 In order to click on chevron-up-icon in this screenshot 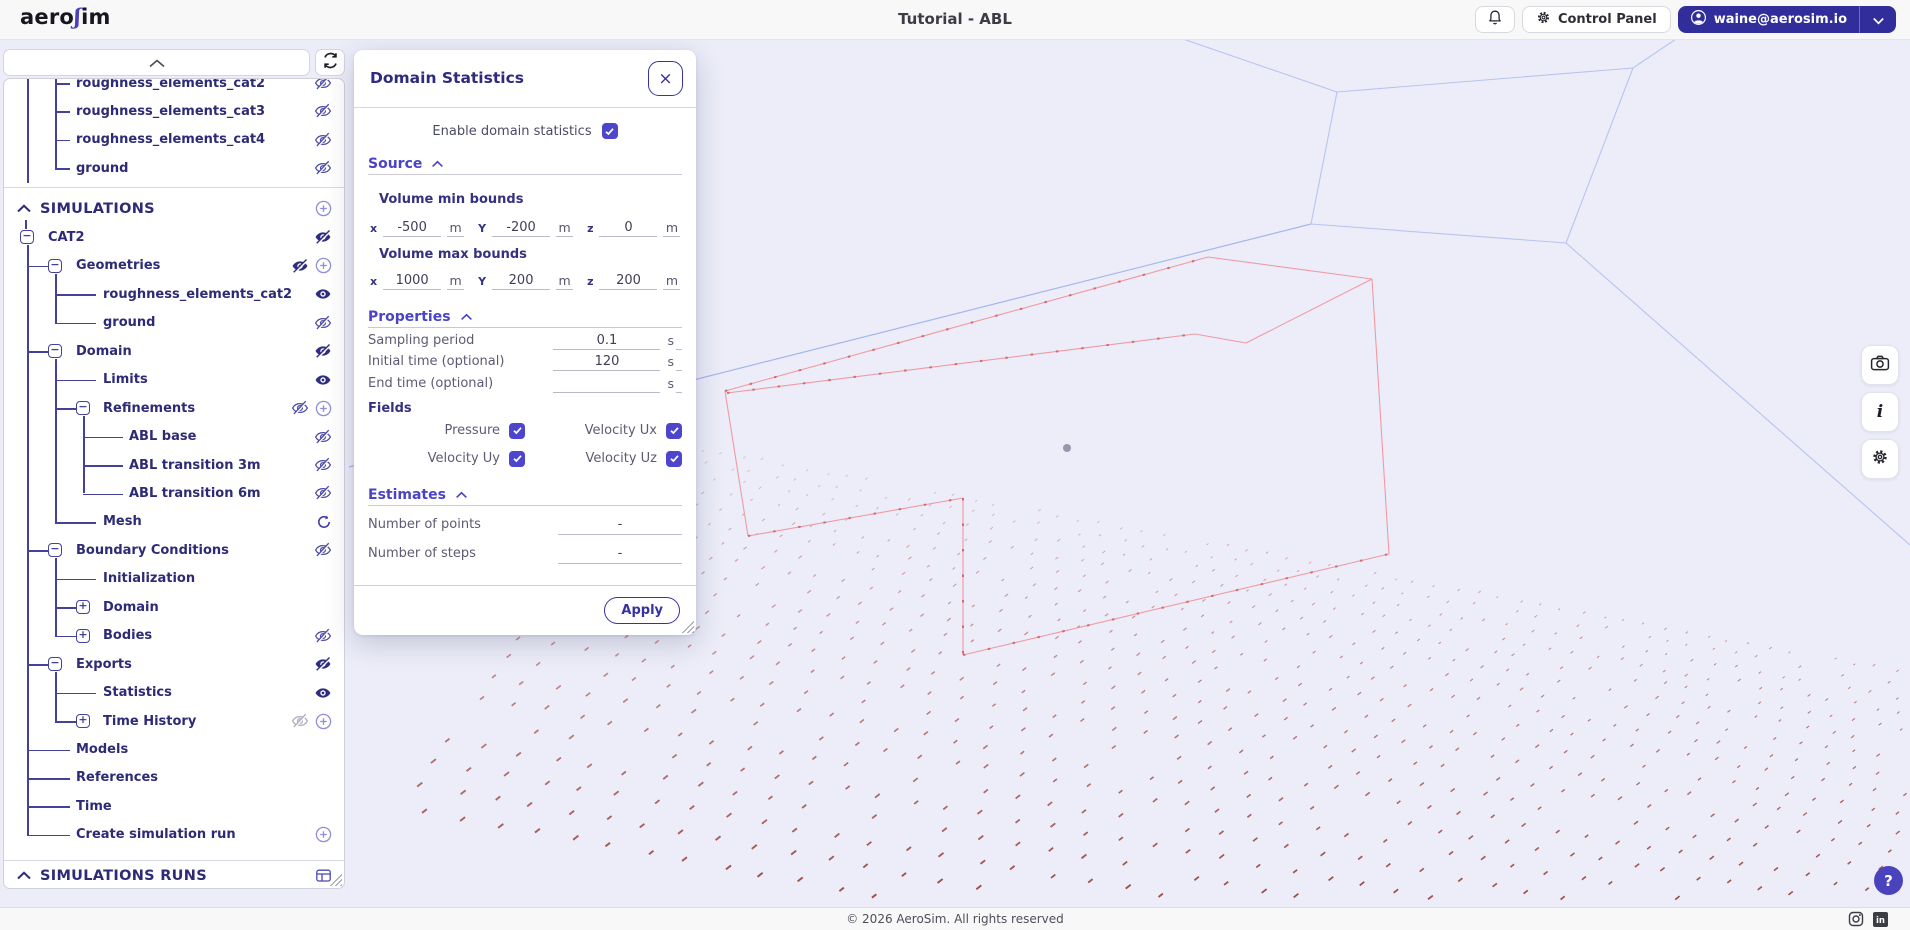, I will do `click(461, 495)`.